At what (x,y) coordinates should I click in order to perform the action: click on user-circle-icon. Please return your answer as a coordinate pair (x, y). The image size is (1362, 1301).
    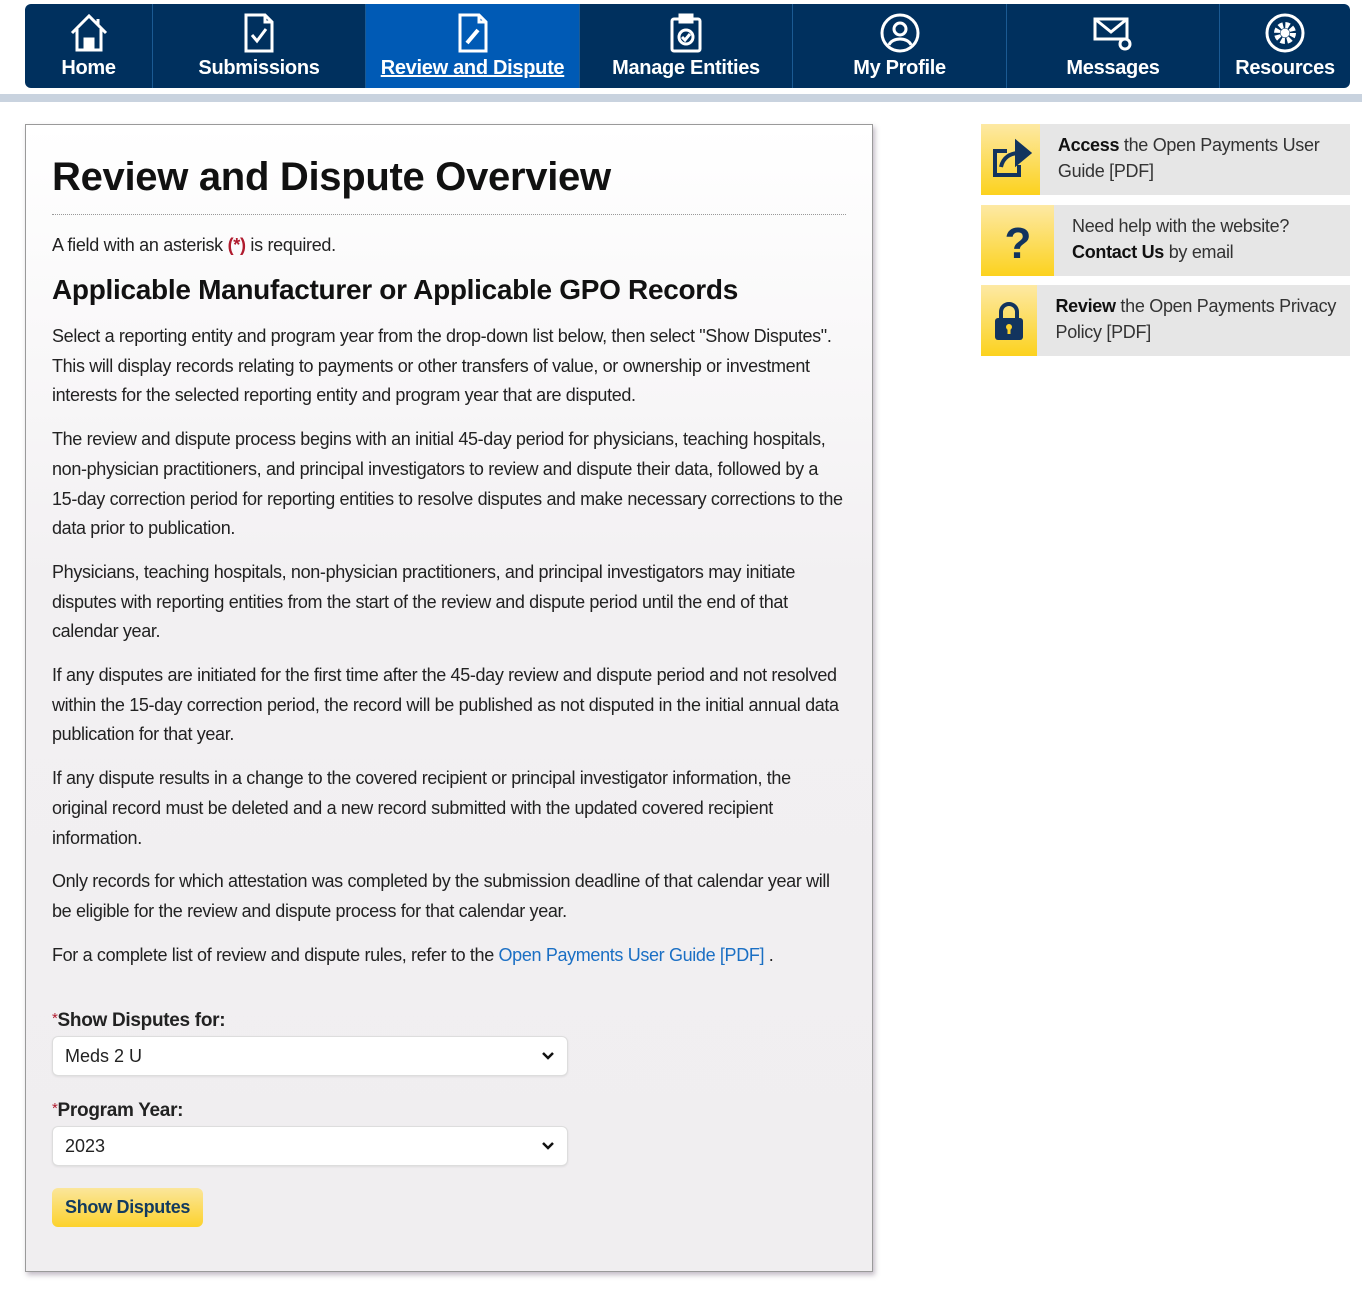
    Looking at the image, I should click on (899, 33).